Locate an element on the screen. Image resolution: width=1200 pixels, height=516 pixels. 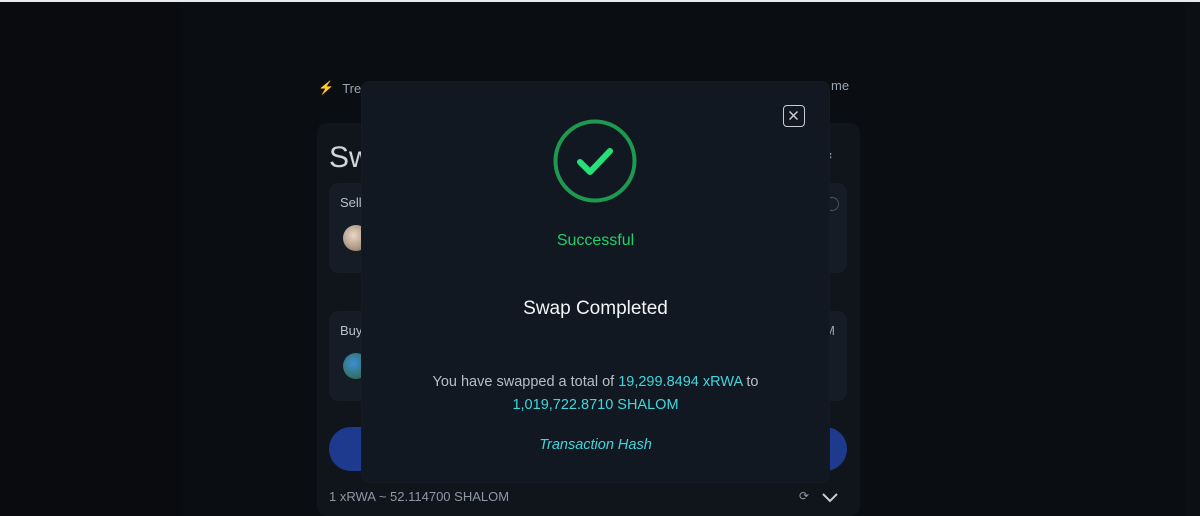
trending-item-label: me is located at coordinates (840, 85).